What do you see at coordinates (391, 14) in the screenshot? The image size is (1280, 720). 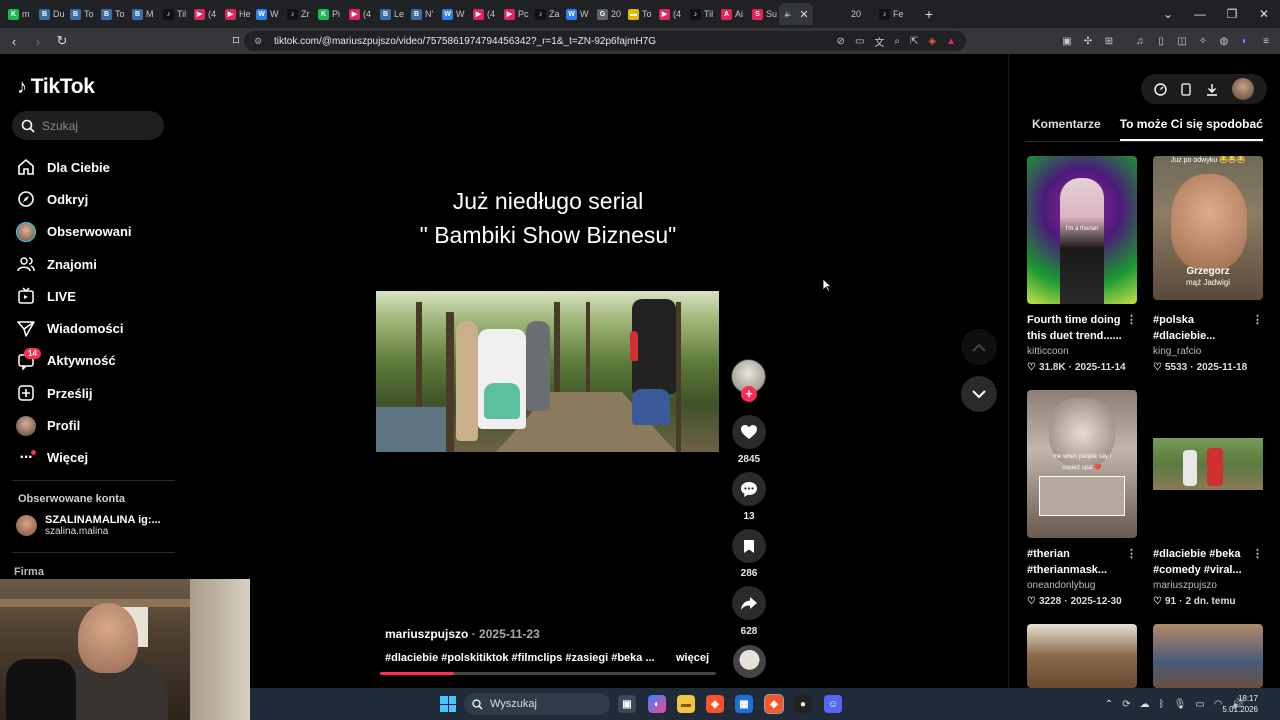 I see `browser-tab: B Le` at bounding box center [391, 14].